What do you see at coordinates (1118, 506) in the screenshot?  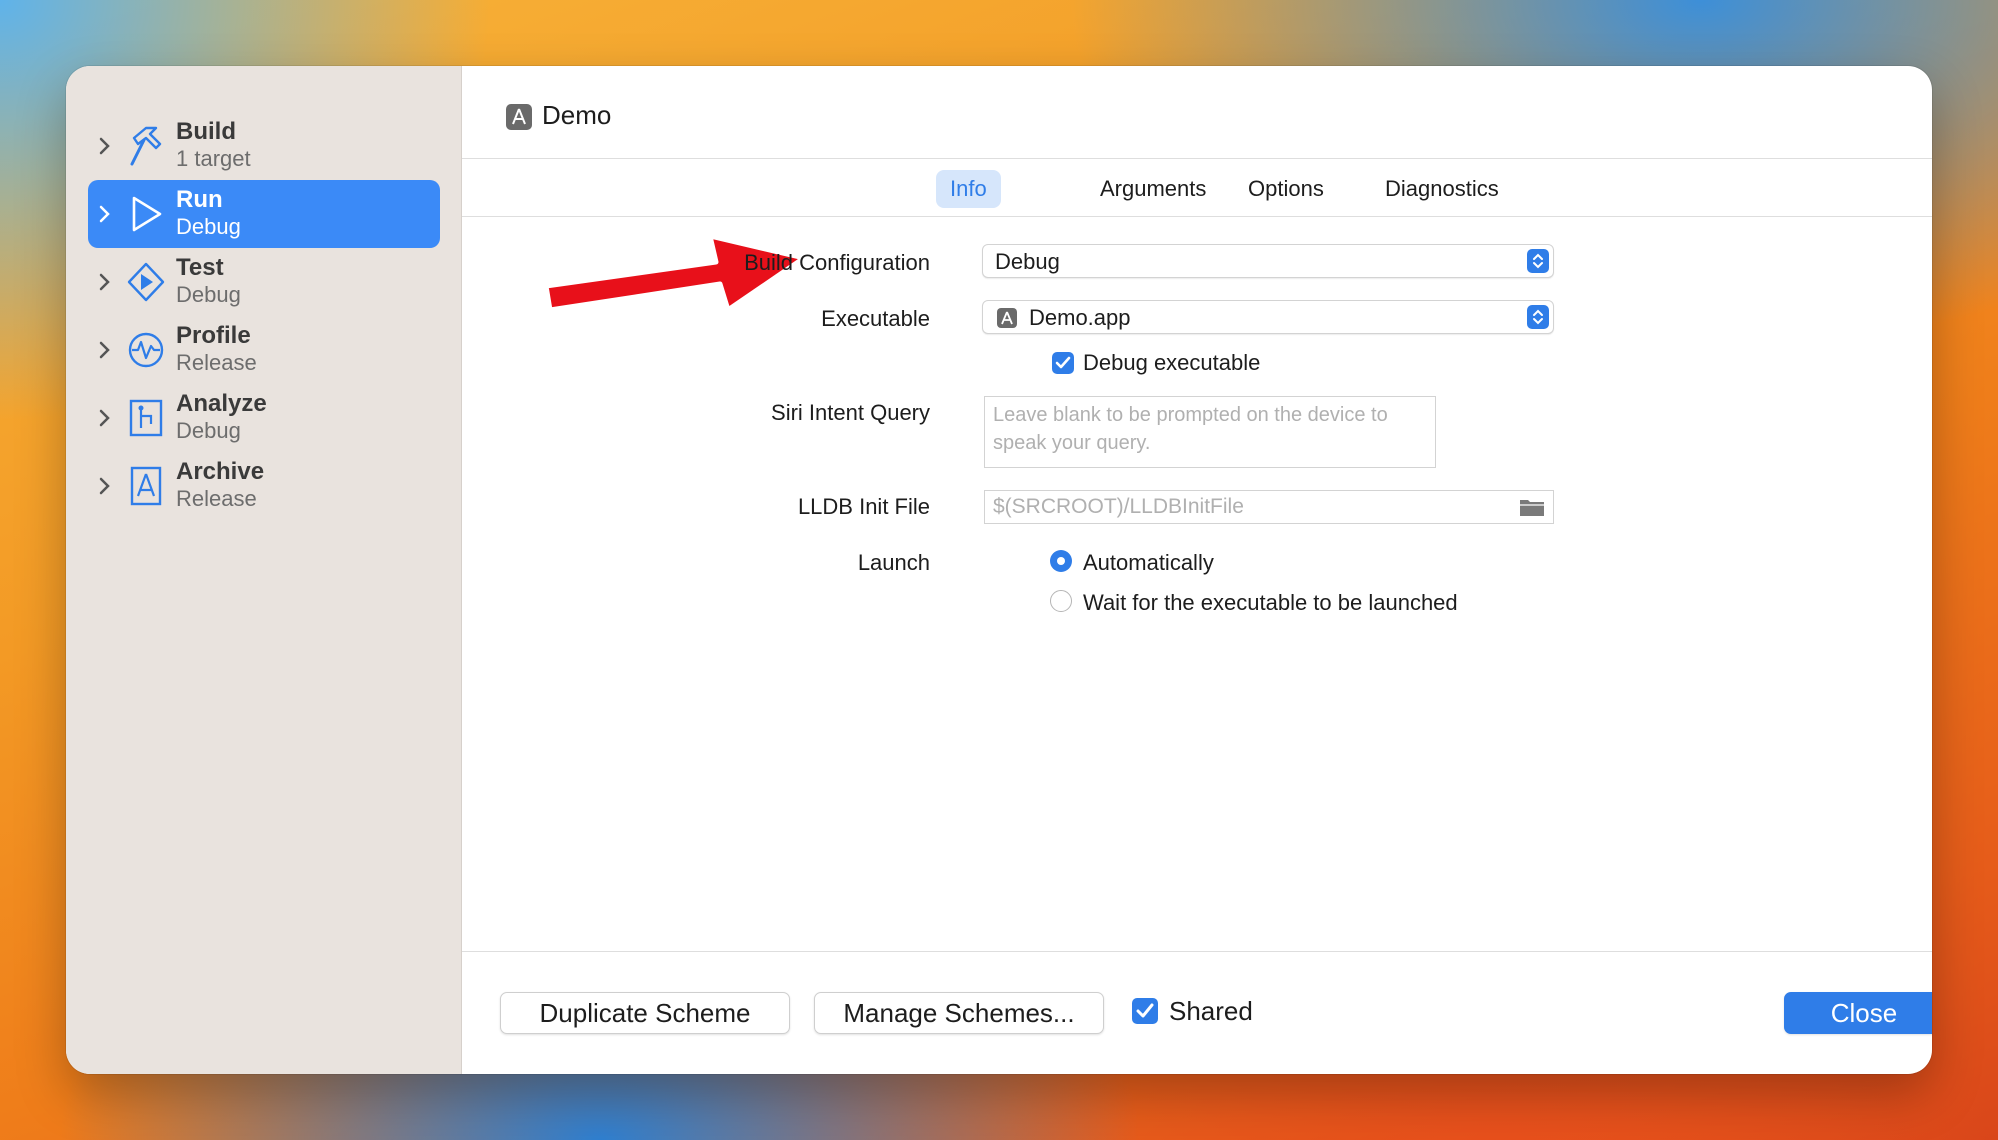 I see `lldb-init-file-placeholder: $(SRCROOT)/LLDBInitFile` at bounding box center [1118, 506].